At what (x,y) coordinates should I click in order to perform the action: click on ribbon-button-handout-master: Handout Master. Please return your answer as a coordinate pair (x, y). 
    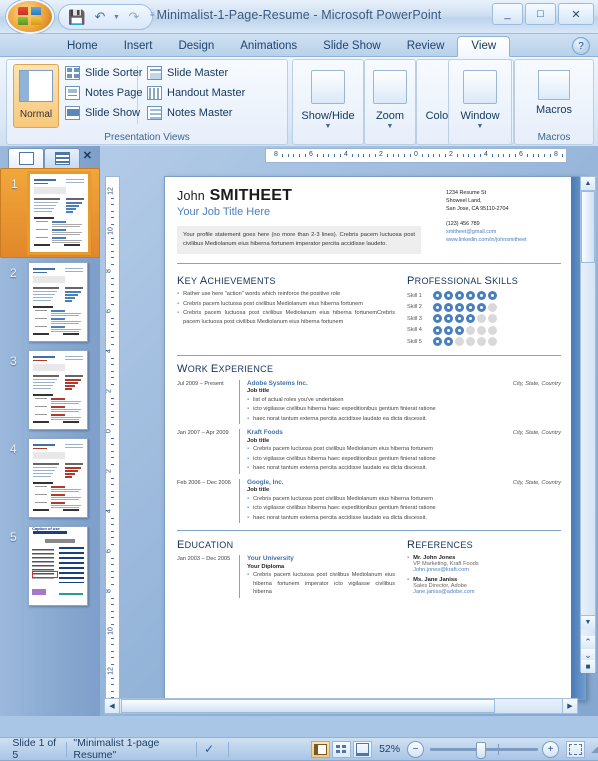
    Looking at the image, I should click on (196, 93).